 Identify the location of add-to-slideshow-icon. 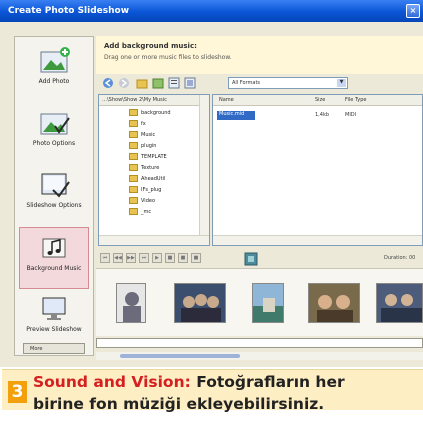
(251, 259).